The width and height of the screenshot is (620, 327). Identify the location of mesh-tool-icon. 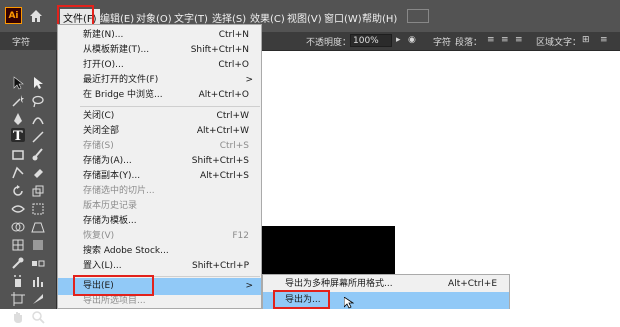
(18, 245).